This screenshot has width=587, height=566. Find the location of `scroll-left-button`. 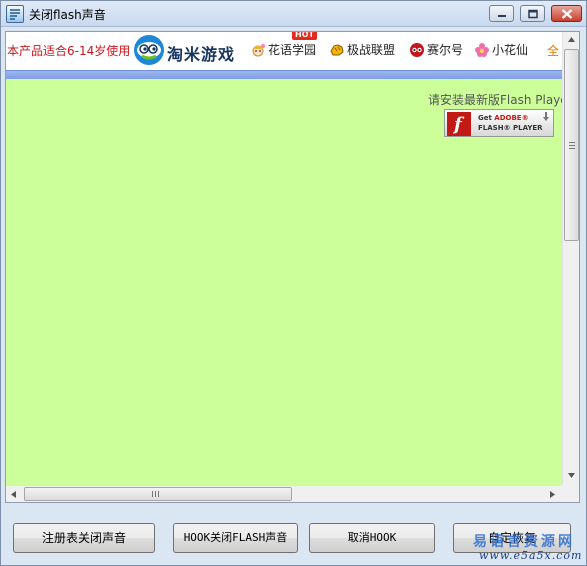

scroll-left-button is located at coordinates (14, 494).